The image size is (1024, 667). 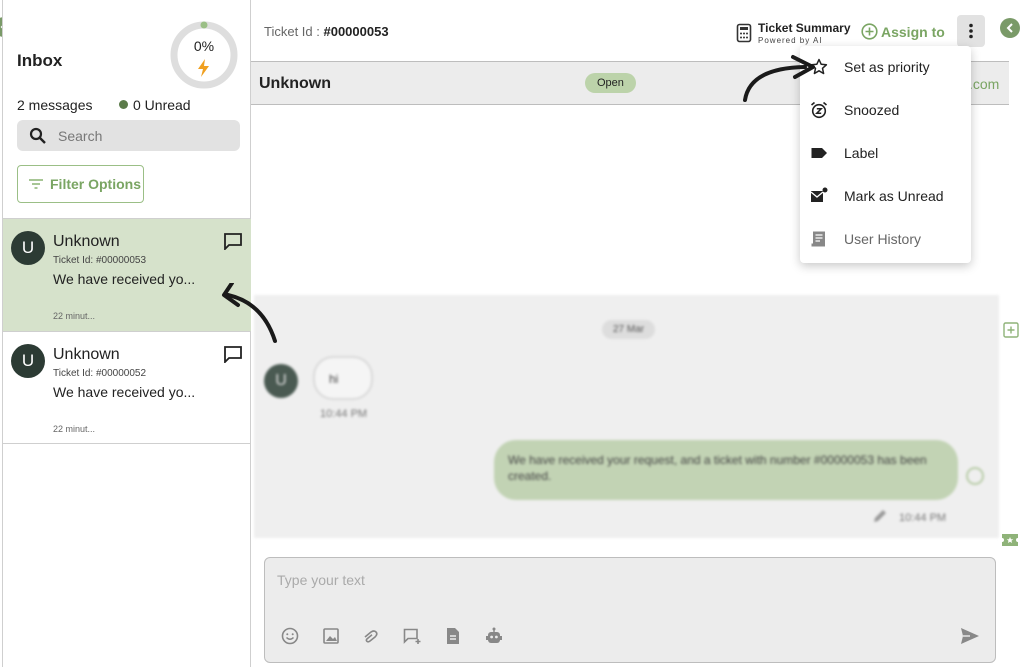 What do you see at coordinates (872, 110) in the screenshot?
I see `menu-item-label: Snoozed` at bounding box center [872, 110].